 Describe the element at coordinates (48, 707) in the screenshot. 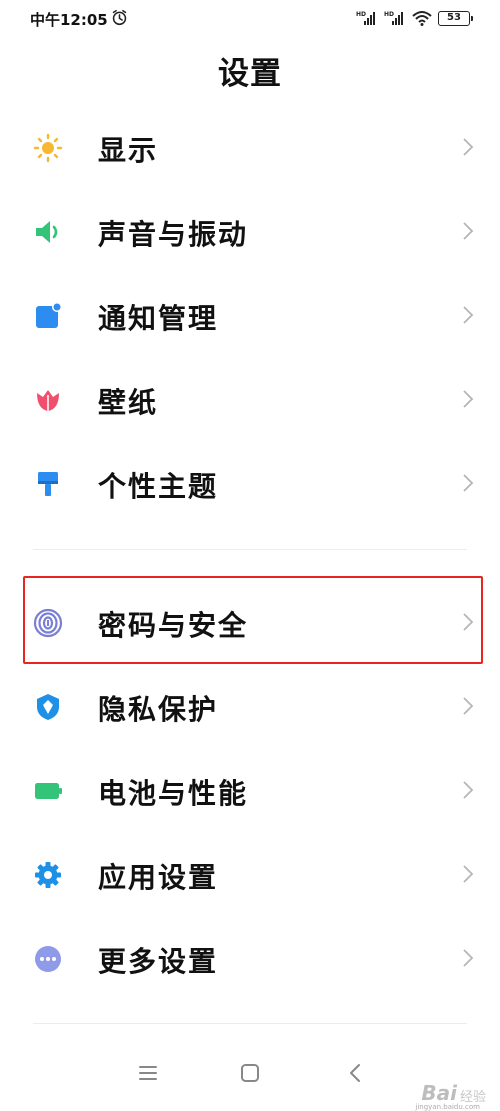

I see `shield-icon` at that location.